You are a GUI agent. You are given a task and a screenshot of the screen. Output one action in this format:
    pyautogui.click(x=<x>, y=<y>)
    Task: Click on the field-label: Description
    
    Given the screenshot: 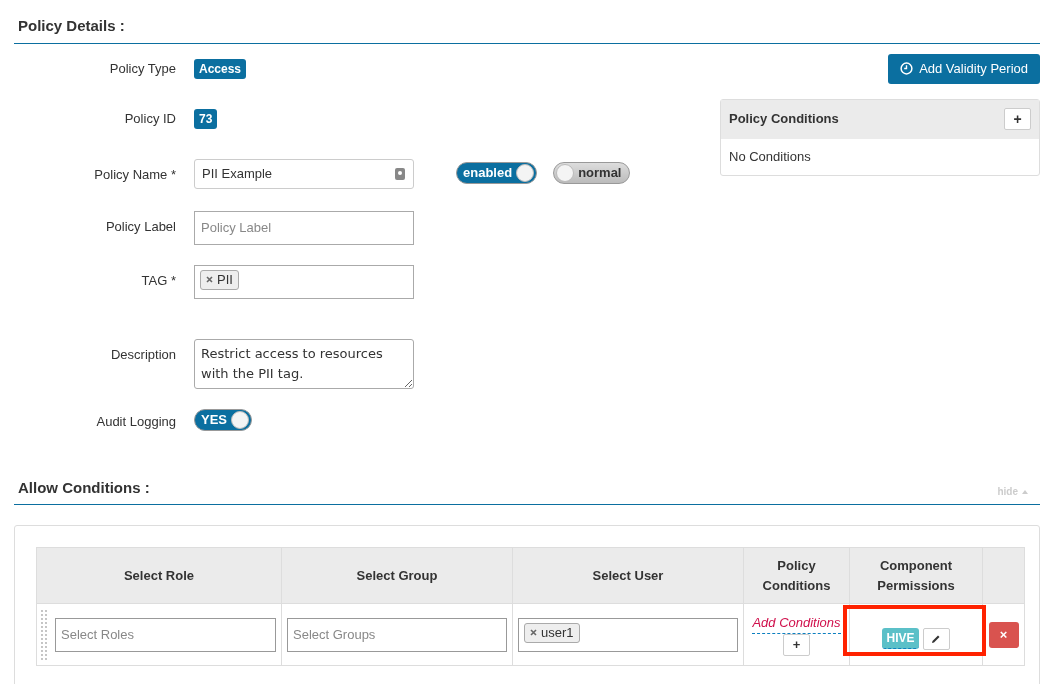 What is the action you would take?
    pyautogui.click(x=143, y=354)
    